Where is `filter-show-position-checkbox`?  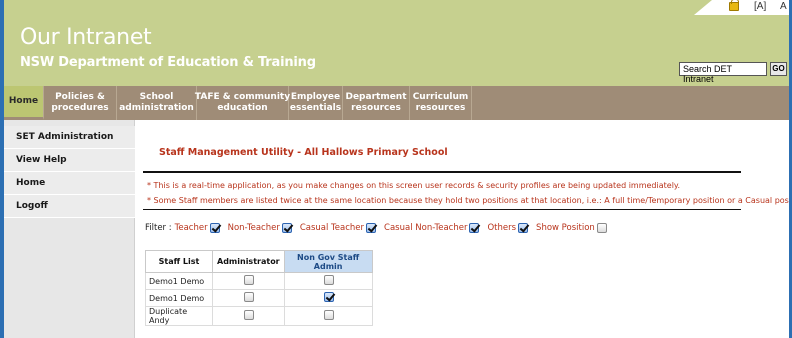
filter-show-position-checkbox is located at coordinates (601, 228).